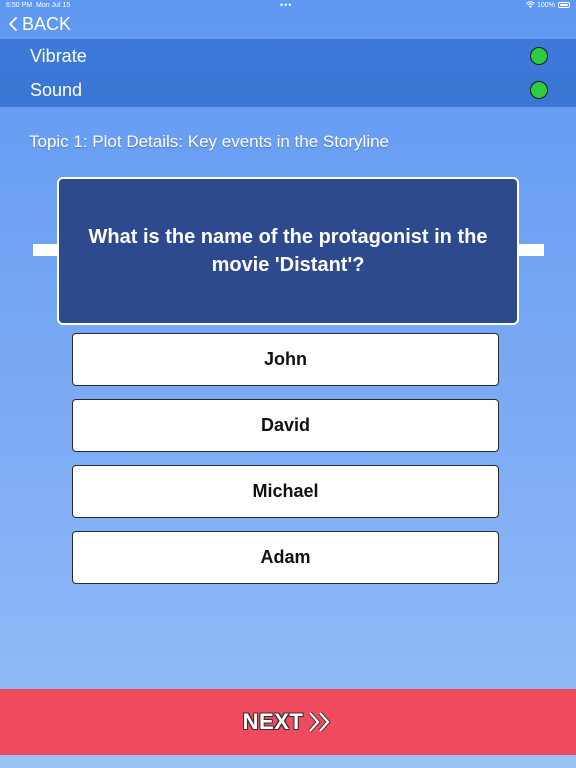 The image size is (576, 768). Describe the element at coordinates (46, 250) in the screenshot. I see `card-left-accent` at that location.